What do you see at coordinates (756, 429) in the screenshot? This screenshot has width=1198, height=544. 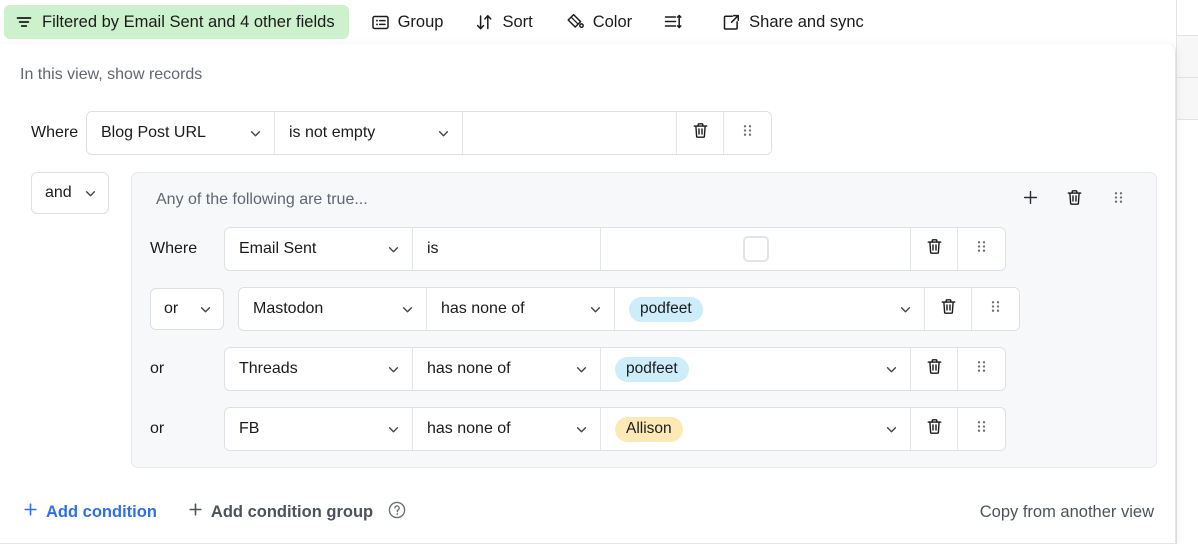 I see `value-tag-select: Allison` at bounding box center [756, 429].